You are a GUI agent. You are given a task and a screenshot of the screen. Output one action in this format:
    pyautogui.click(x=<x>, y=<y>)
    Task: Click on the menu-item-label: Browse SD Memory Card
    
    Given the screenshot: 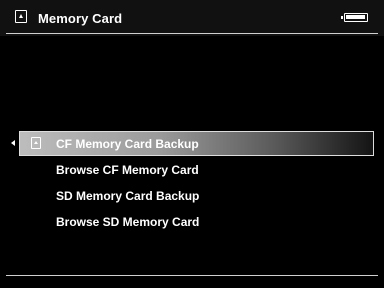 What is the action you would take?
    pyautogui.click(x=128, y=222)
    